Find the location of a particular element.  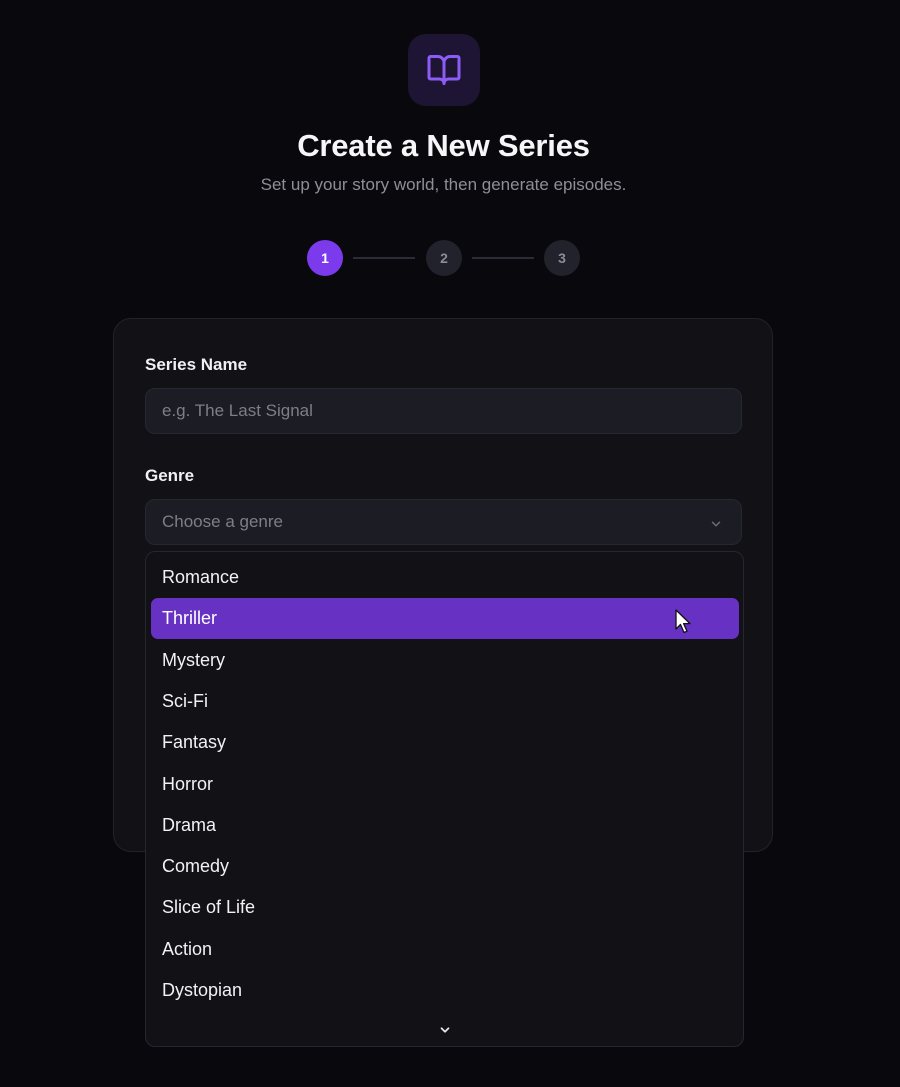

genre-label: Genre is located at coordinates (170, 475).